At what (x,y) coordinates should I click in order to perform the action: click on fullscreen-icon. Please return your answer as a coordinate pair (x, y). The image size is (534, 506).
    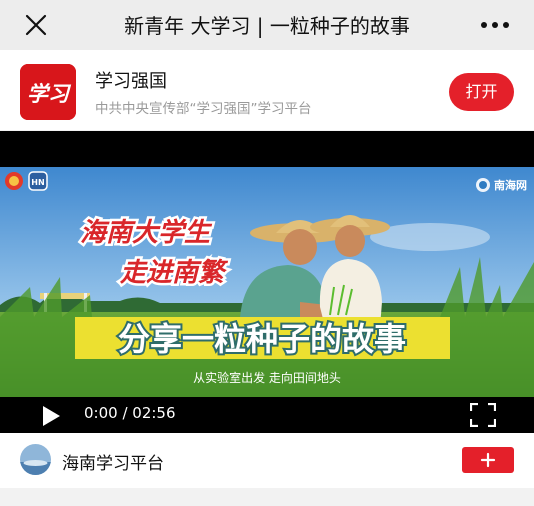
    Looking at the image, I should click on (483, 415).